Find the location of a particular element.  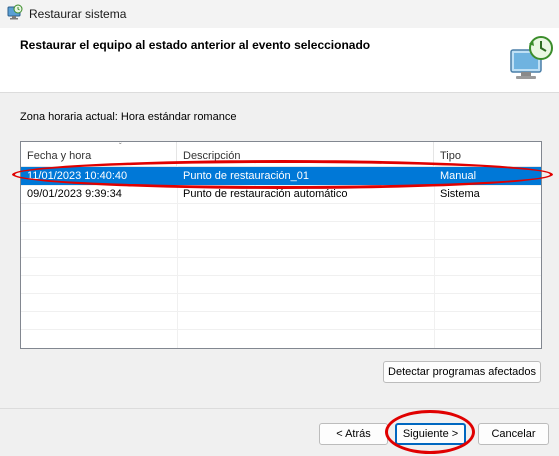

next-button: Siguiente > is located at coordinates (430, 434).